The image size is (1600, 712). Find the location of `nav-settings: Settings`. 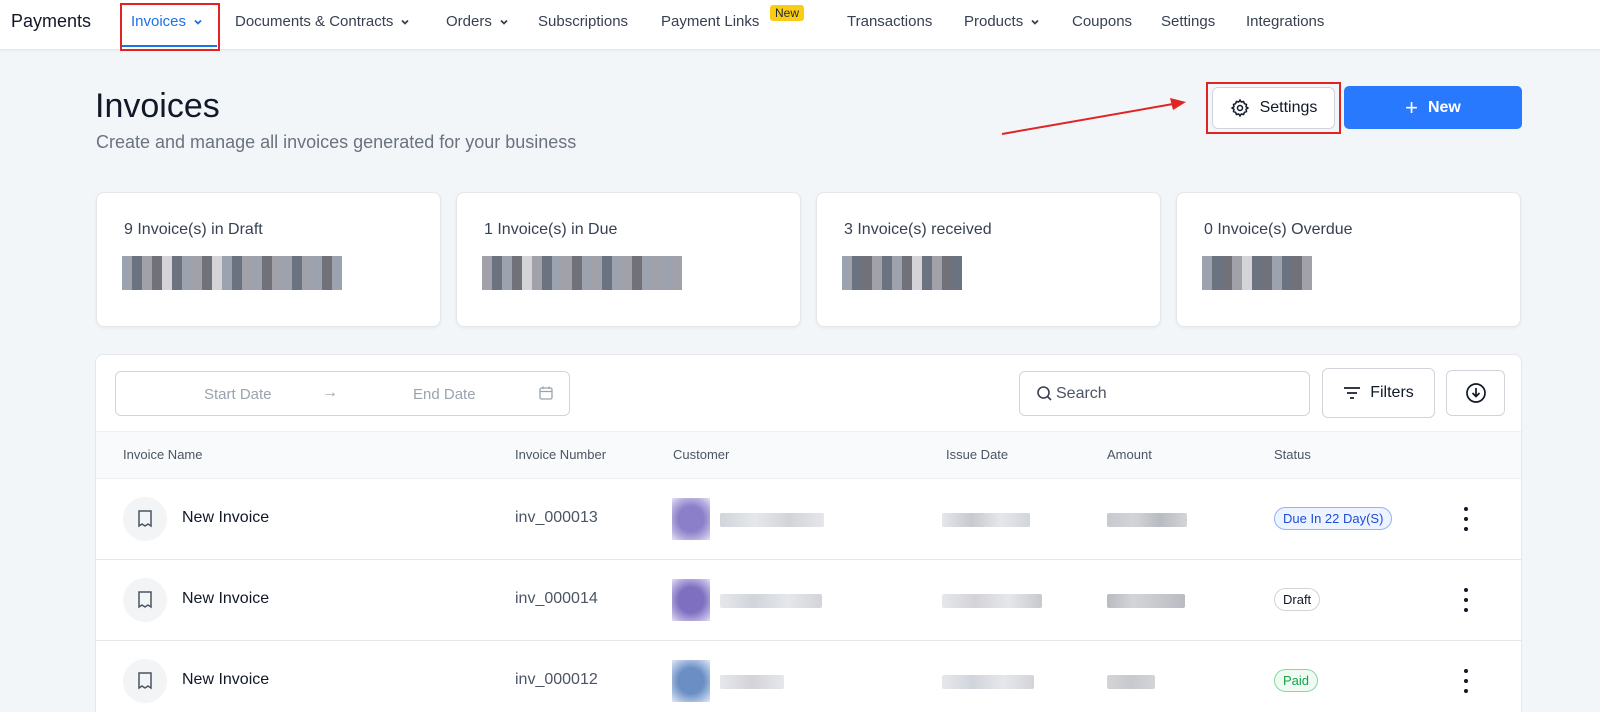

nav-settings: Settings is located at coordinates (1188, 21).